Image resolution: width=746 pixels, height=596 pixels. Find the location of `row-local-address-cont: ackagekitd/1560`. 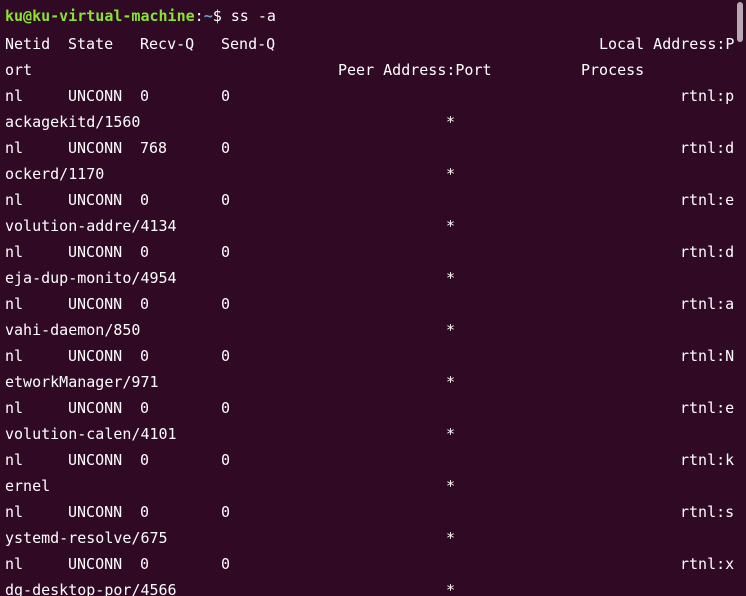

row-local-address-cont: ackagekitd/1560 is located at coordinates (73, 122).